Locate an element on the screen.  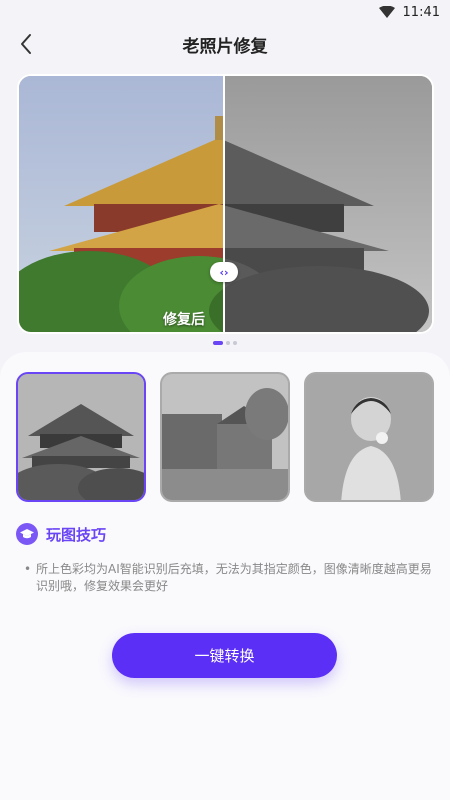
status-bar: 11:41 is located at coordinates (225, 12).